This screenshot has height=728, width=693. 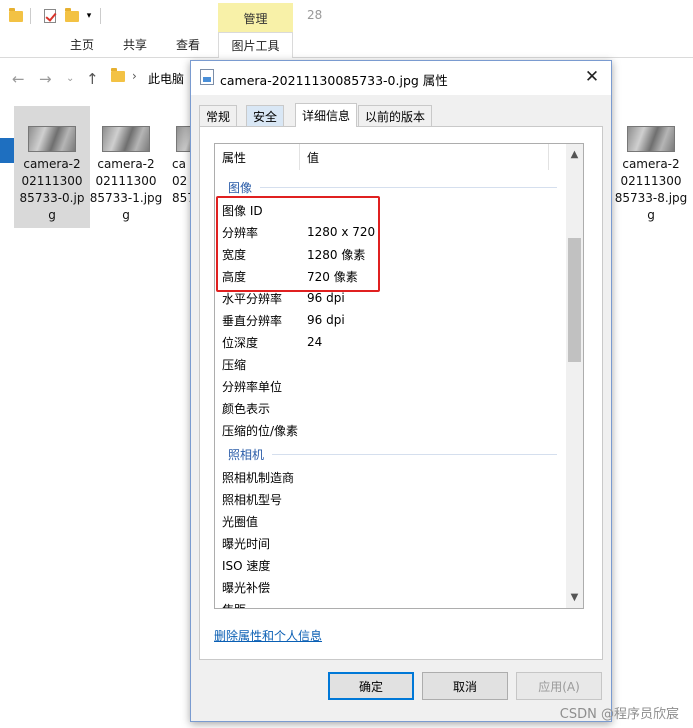 What do you see at coordinates (391, 521) in the screenshot?
I see `property-row: 光圈值` at bounding box center [391, 521].